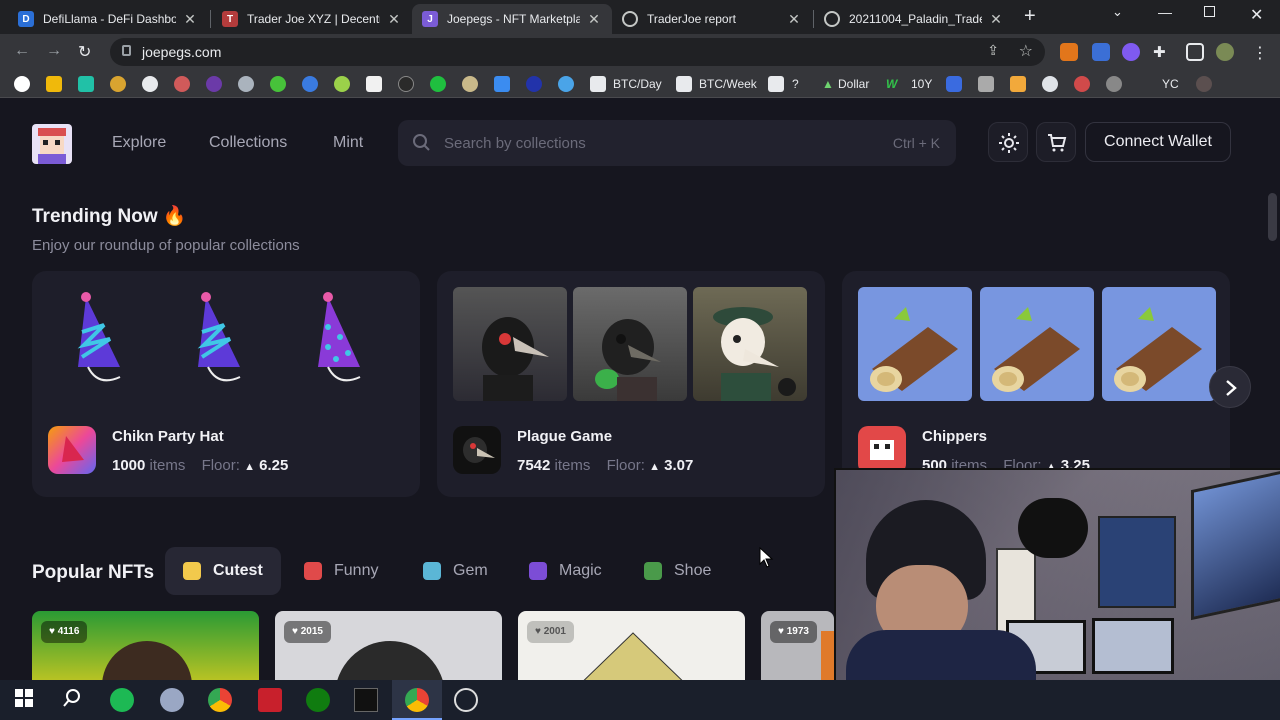 This screenshot has width=1280, height=720. Describe the element at coordinates (318, 700) in the screenshot. I see `xbox-icon` at that location.